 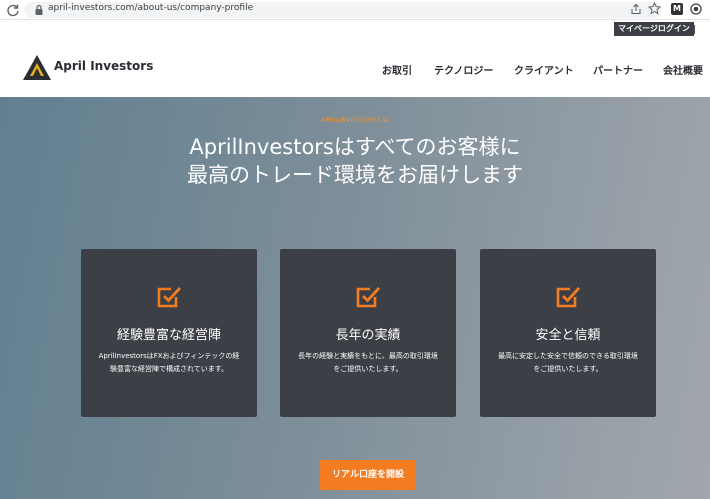 I want to click on extension-m-icon: M, so click(x=677, y=9).